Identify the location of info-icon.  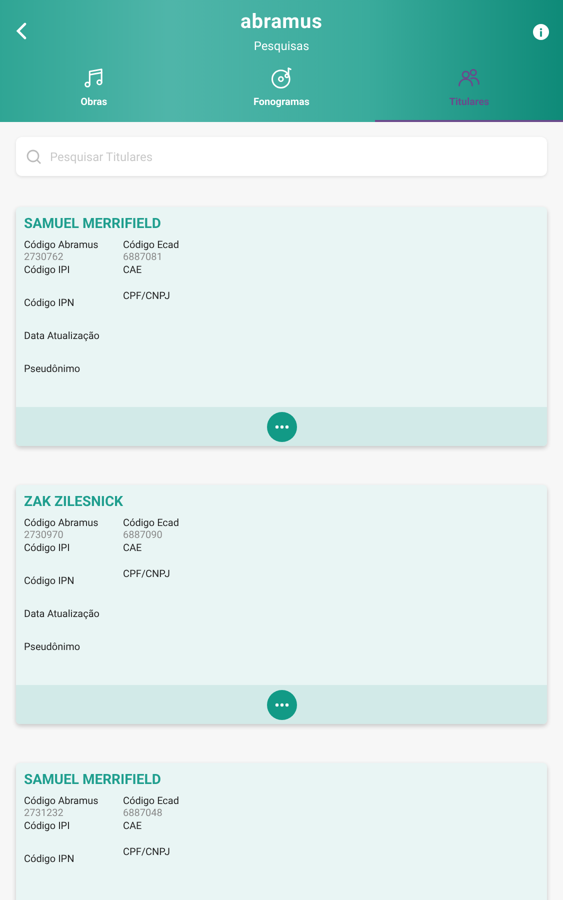
(541, 32).